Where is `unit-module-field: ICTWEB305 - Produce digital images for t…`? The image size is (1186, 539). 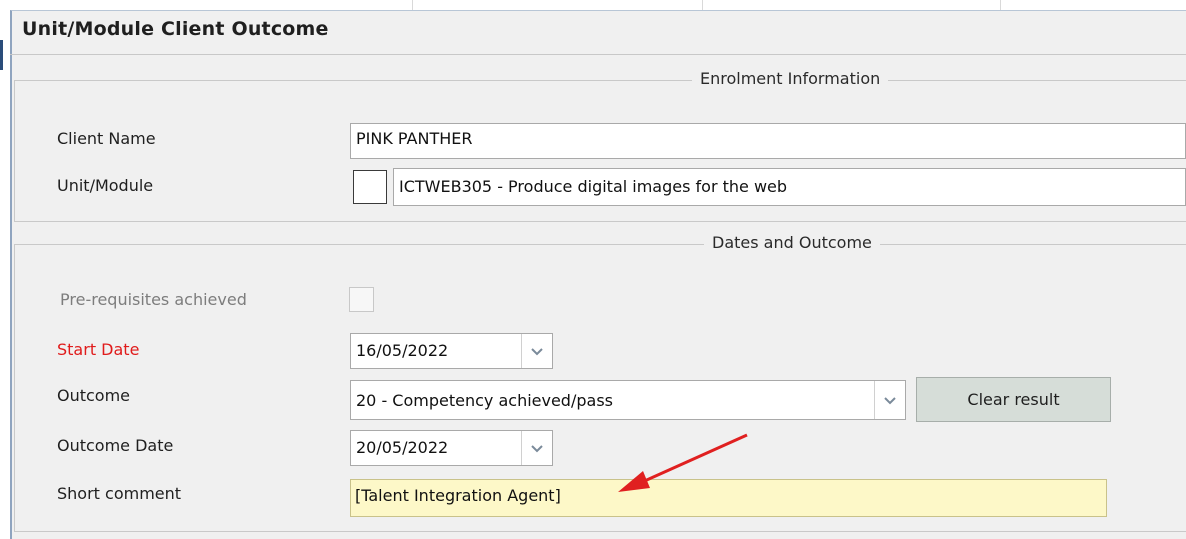
unit-module-field: ICTWEB305 - Produce digital images for t… is located at coordinates (789, 187).